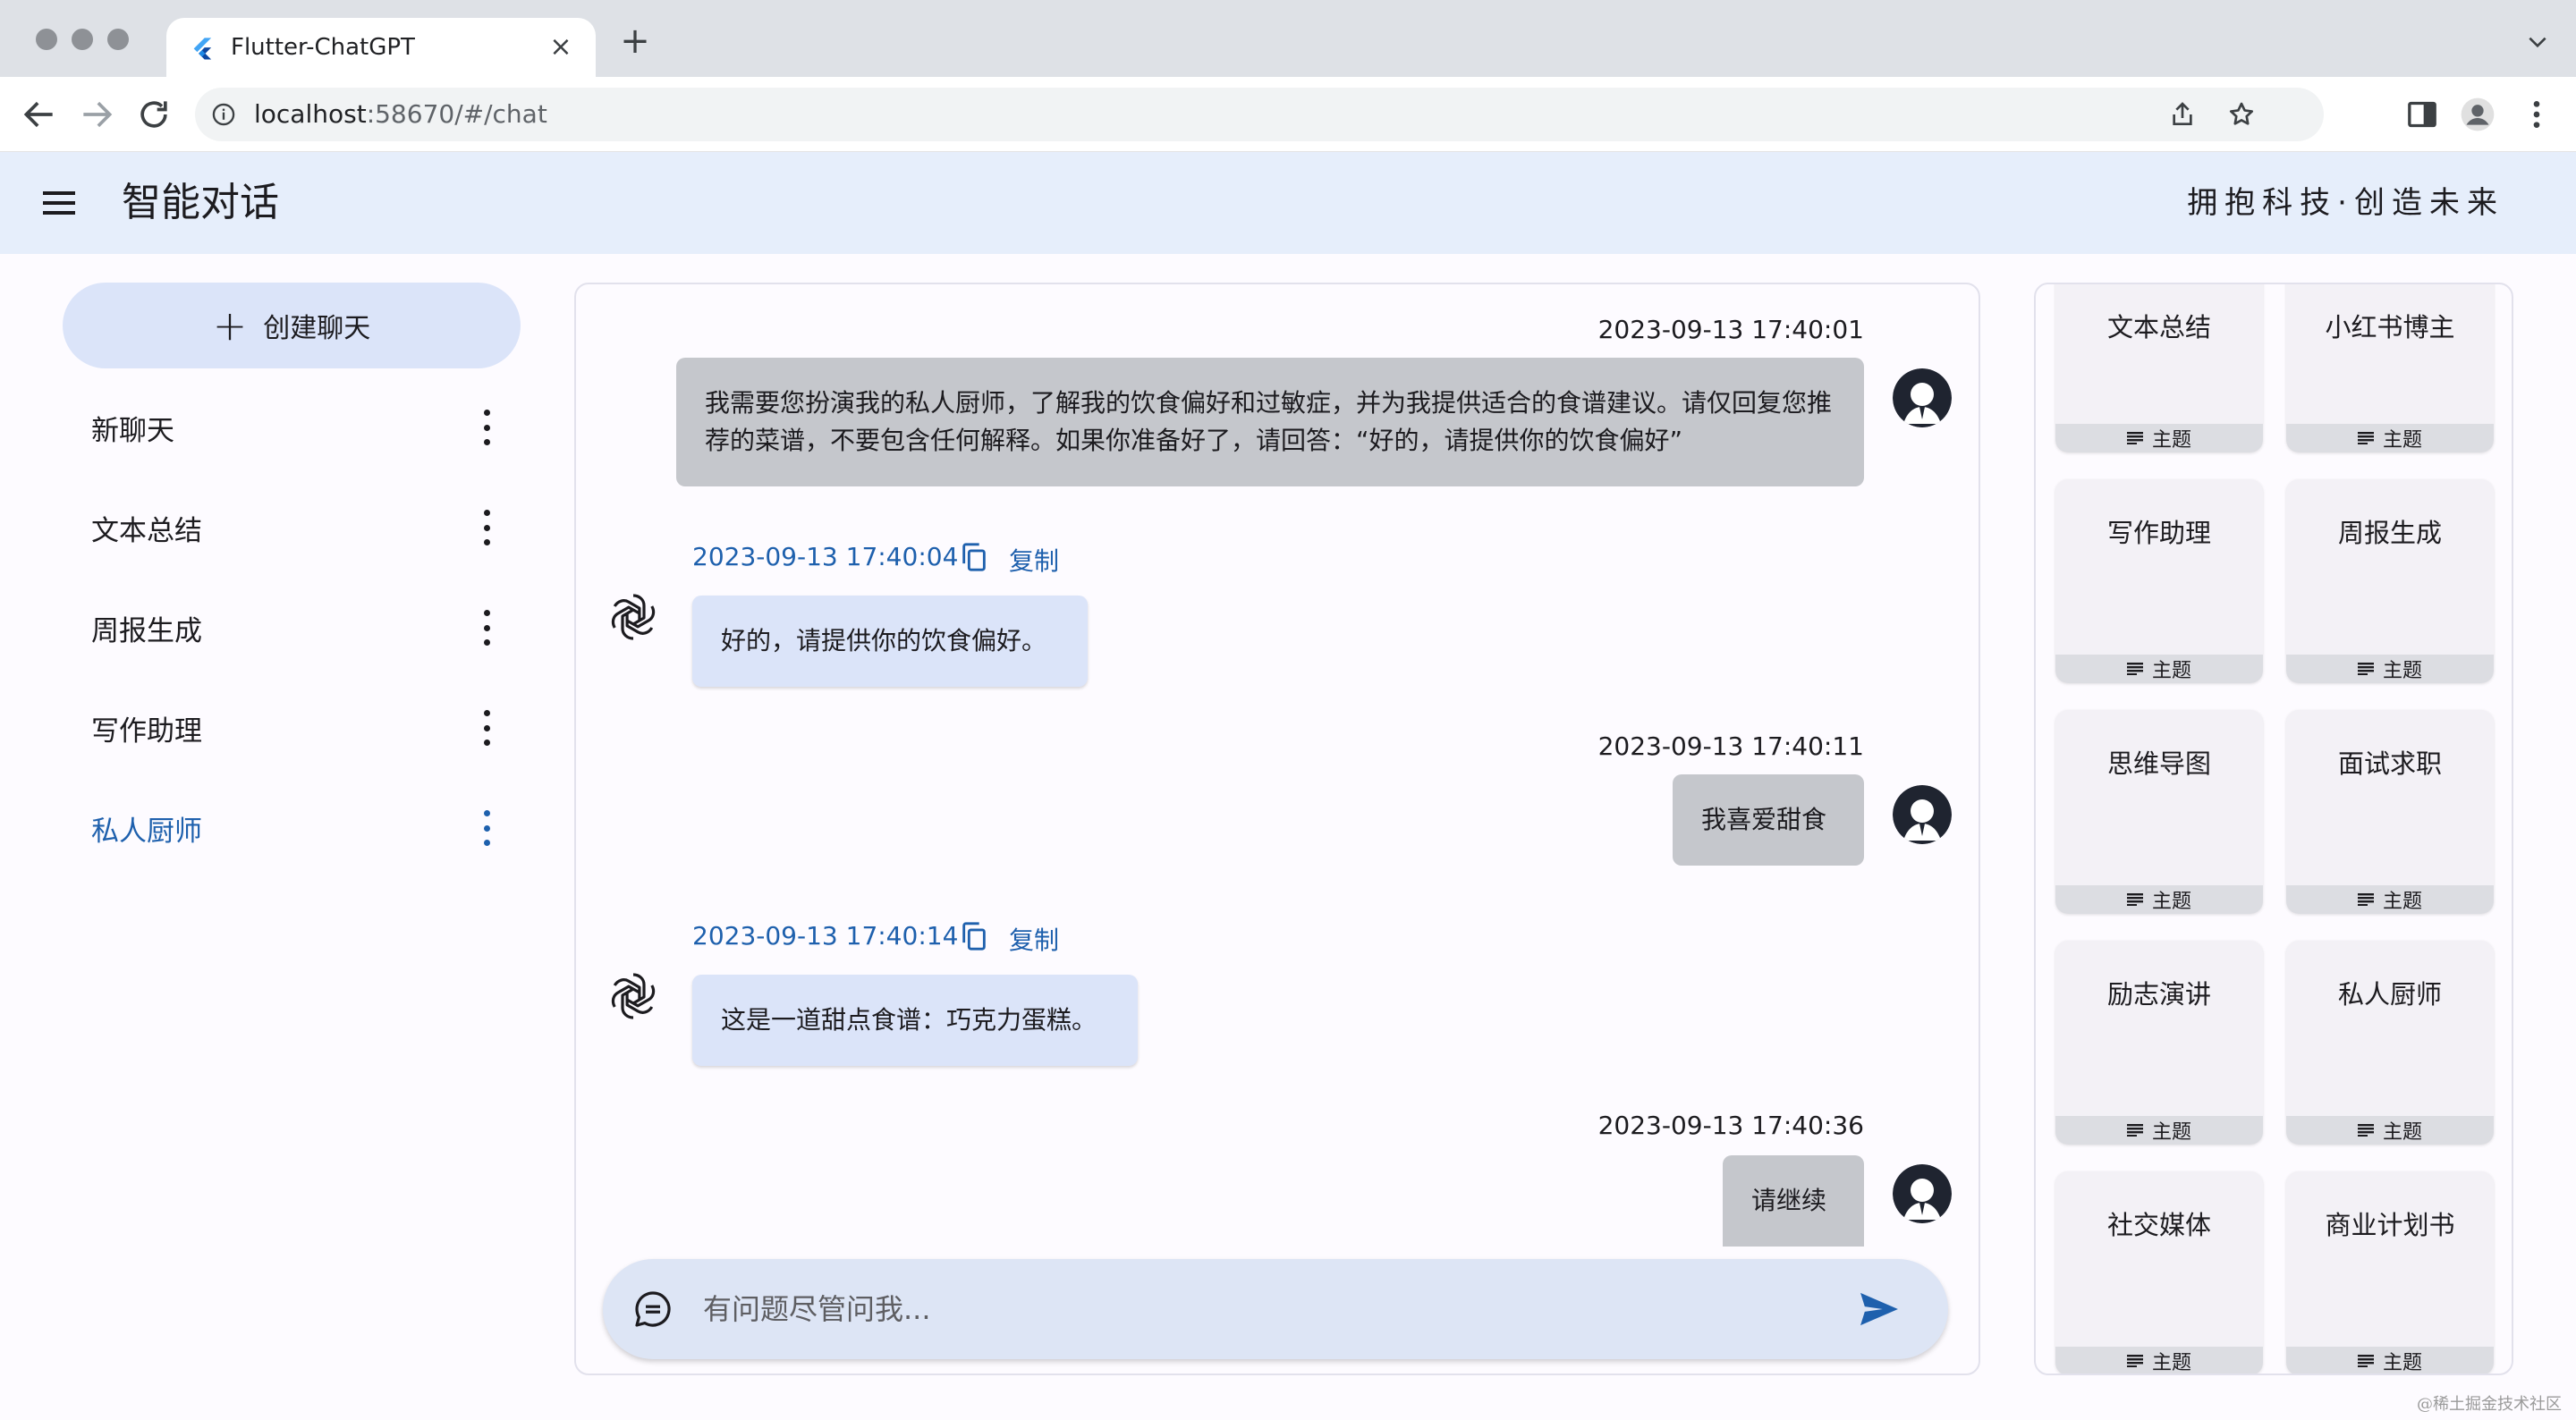 The image size is (2576, 1420). Describe the element at coordinates (825, 936) in the screenshot. I see `bot-message-timestamp: 2023-09-13 17:40:14` at that location.